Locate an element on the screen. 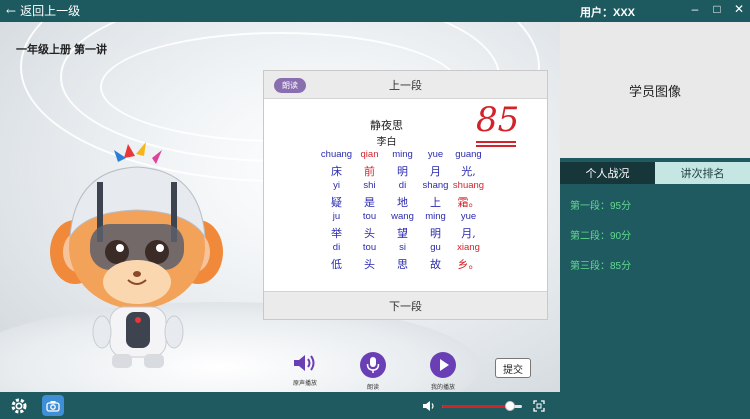 The height and width of the screenshot is (419, 750). lesson-title: 一年级上册 第一讲 is located at coordinates (62, 50).